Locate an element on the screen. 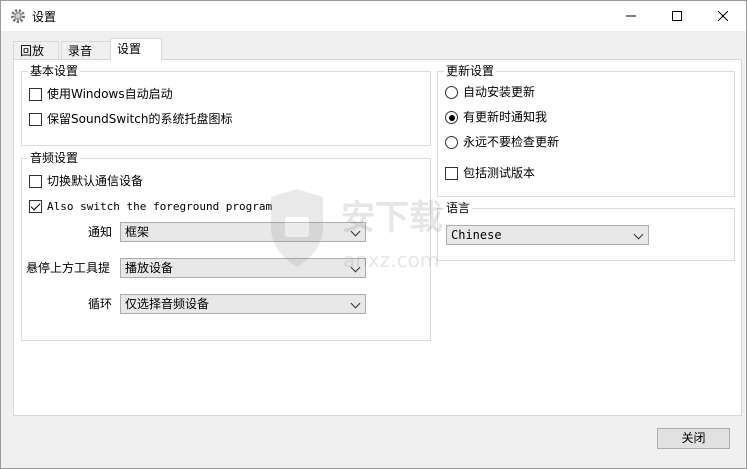 The image size is (747, 469). window-title: 设置 is located at coordinates (44, 17).